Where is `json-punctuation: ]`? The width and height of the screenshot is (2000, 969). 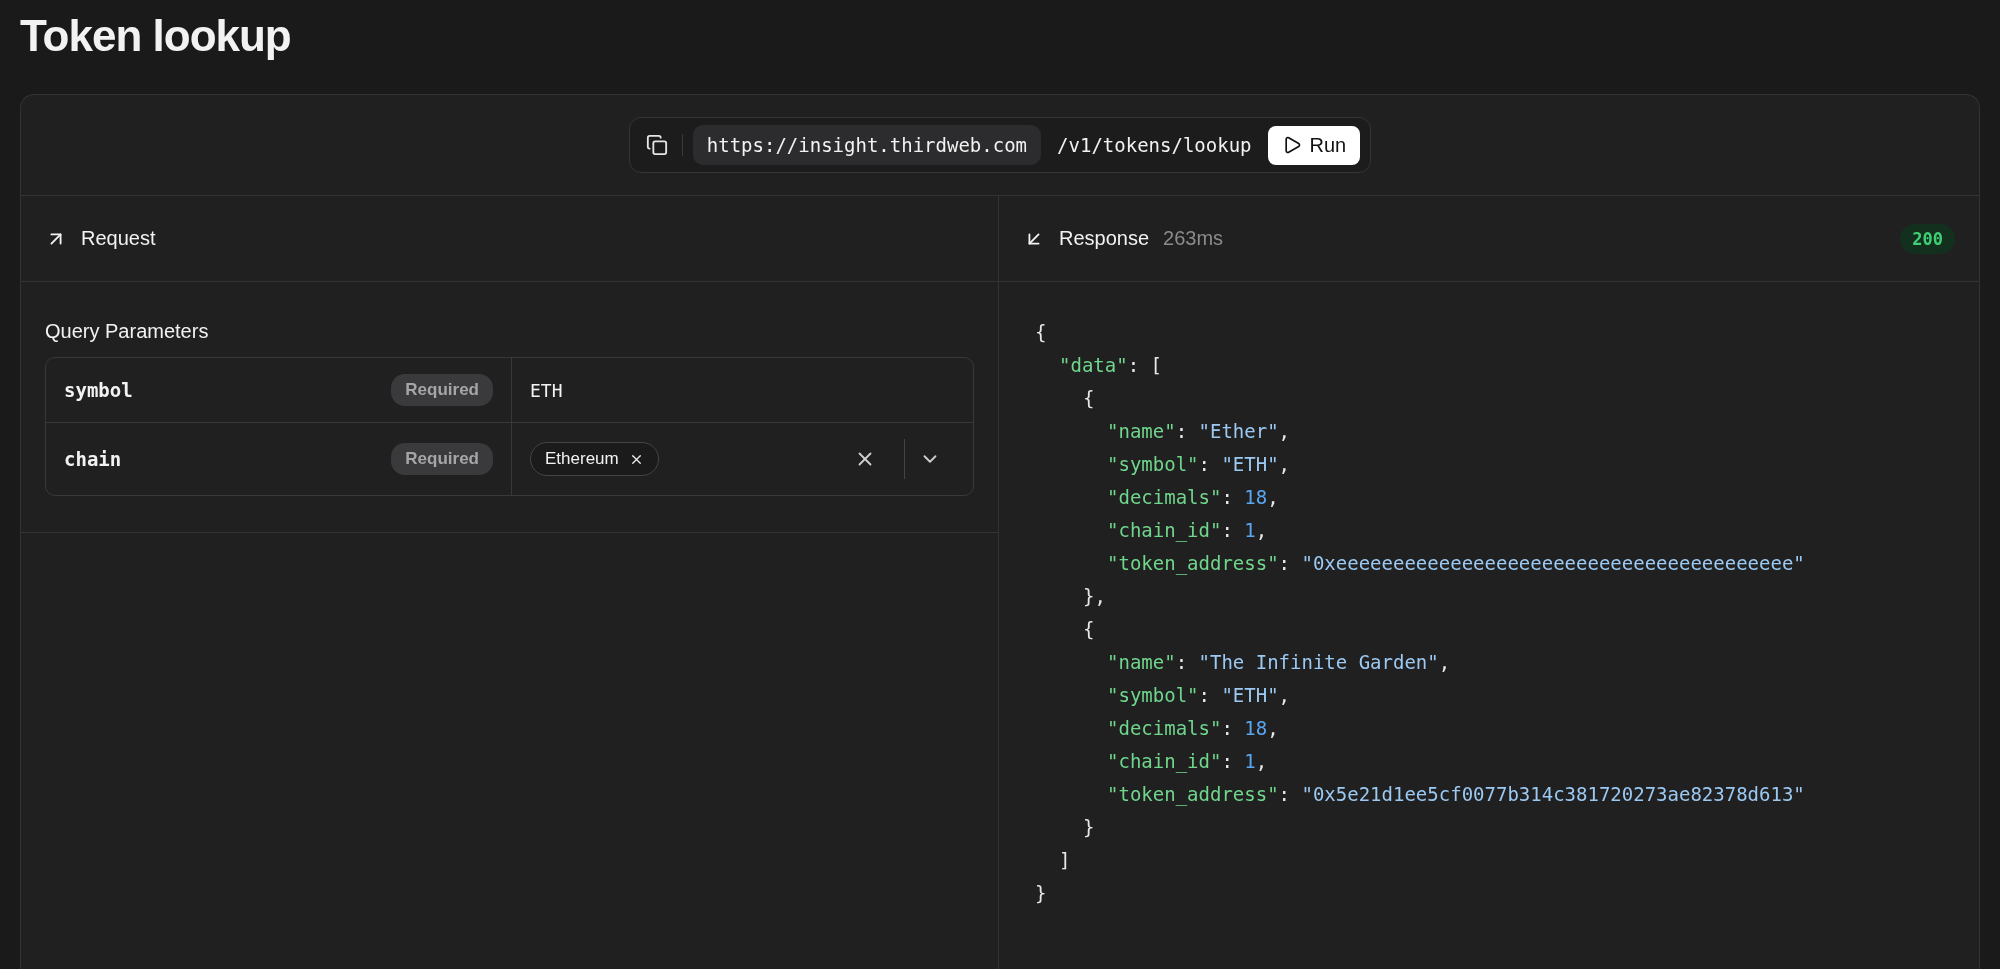 json-punctuation: ] is located at coordinates (1065, 860).